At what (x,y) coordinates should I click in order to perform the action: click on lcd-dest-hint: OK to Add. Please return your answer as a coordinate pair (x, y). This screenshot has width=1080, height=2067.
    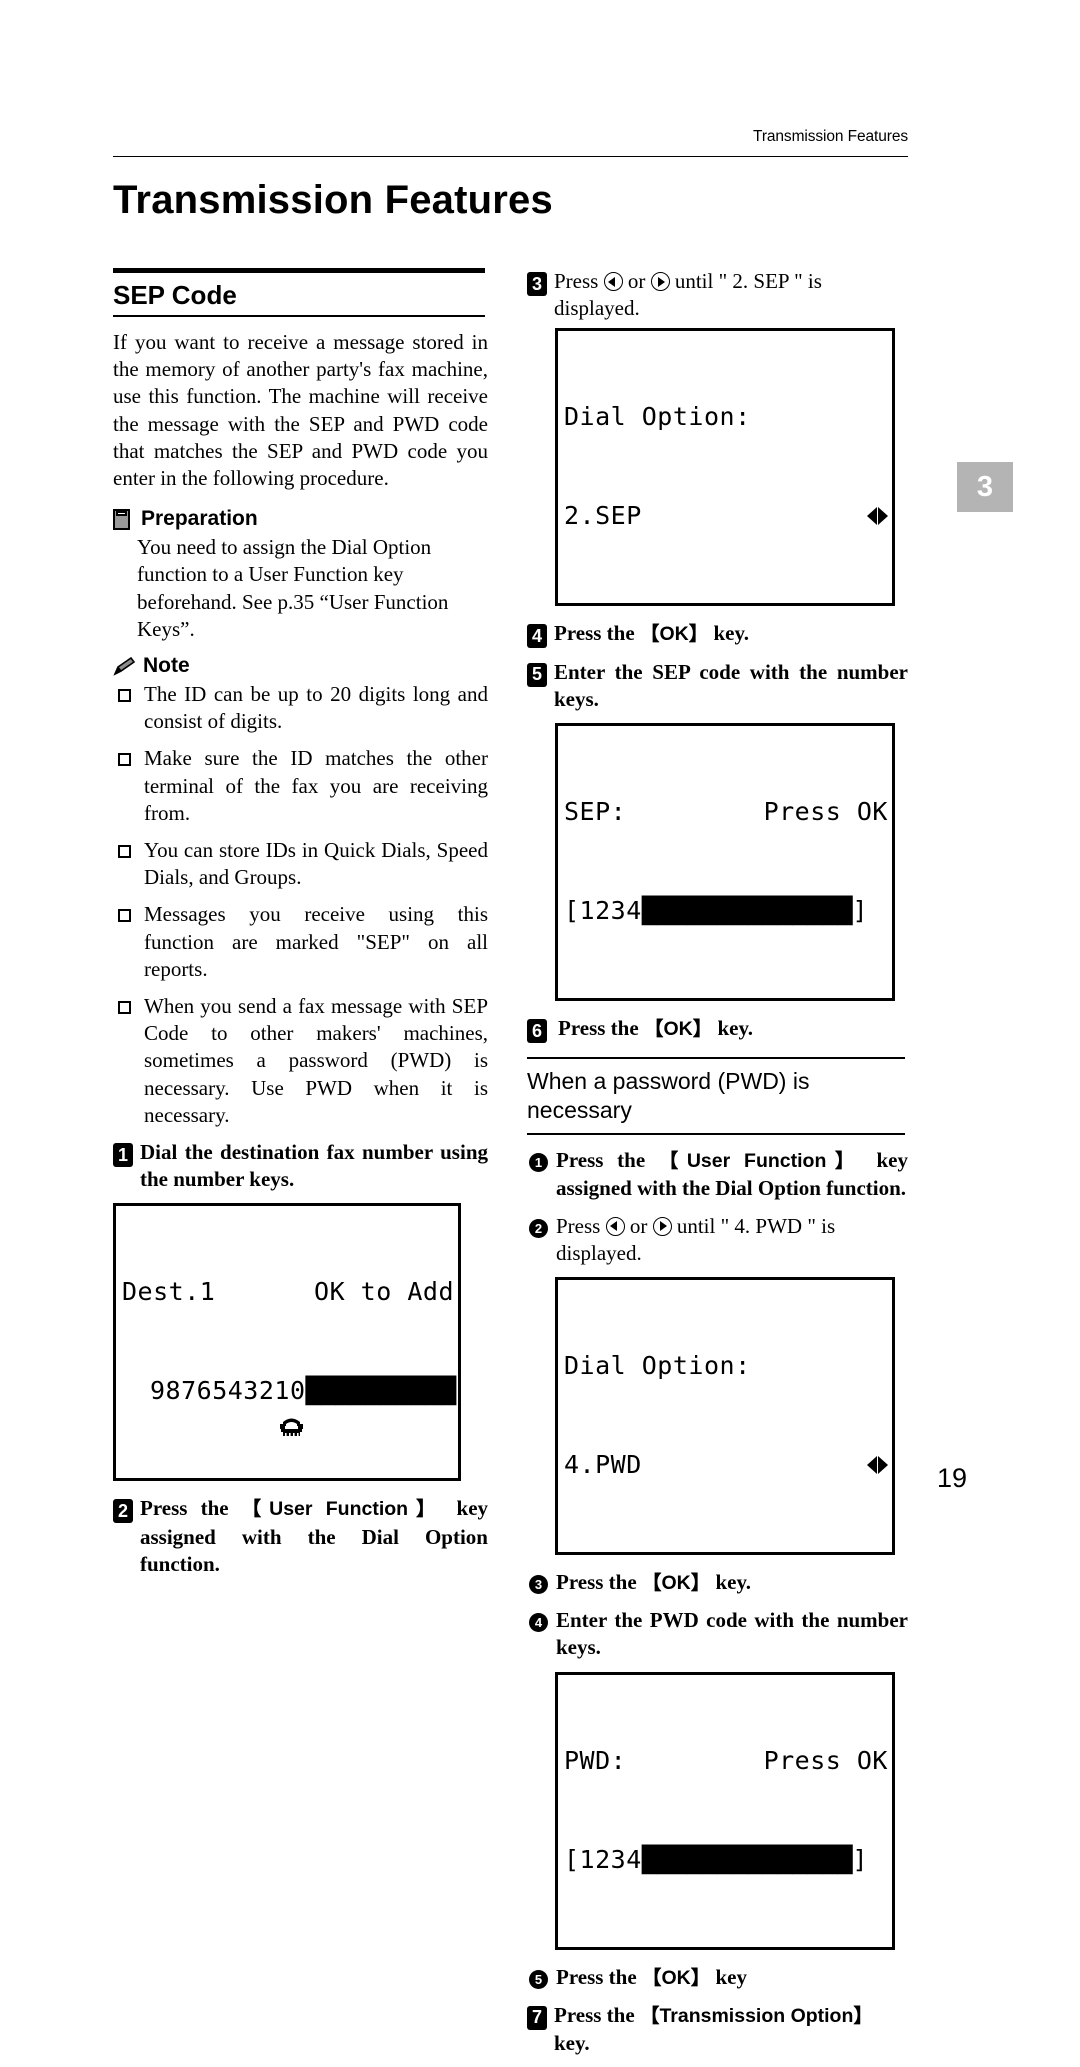
    Looking at the image, I should click on (384, 1292).